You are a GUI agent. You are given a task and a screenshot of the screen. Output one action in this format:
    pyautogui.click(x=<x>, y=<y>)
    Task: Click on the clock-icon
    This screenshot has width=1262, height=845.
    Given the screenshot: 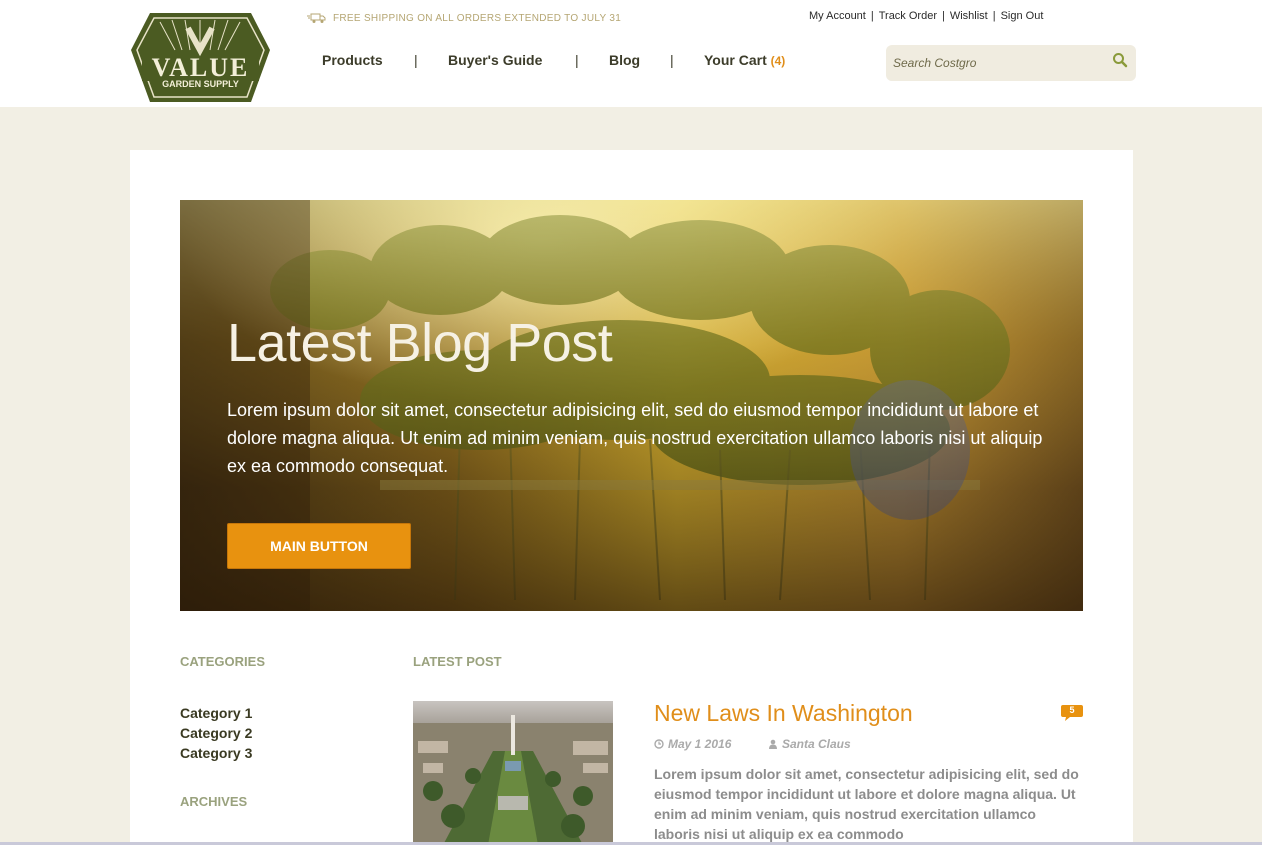 What is the action you would take?
    pyautogui.click(x=659, y=744)
    